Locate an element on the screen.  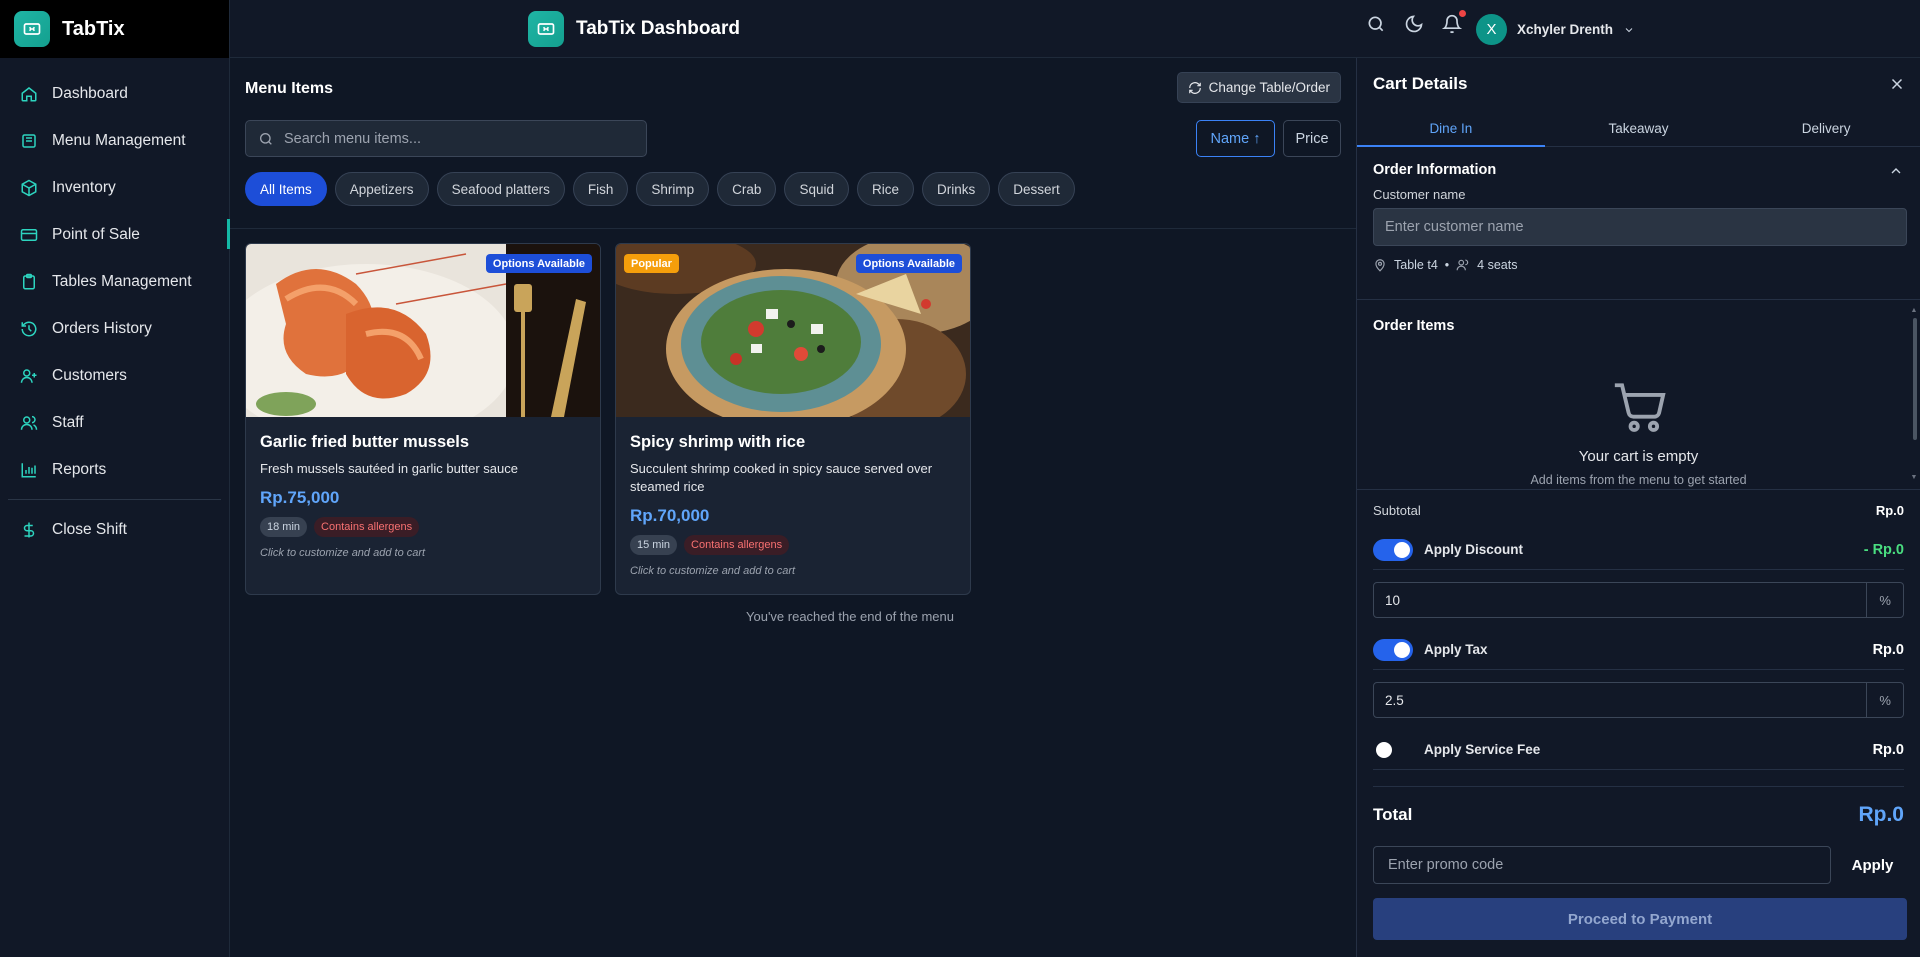
notifications-button is located at coordinates (1454, 22).